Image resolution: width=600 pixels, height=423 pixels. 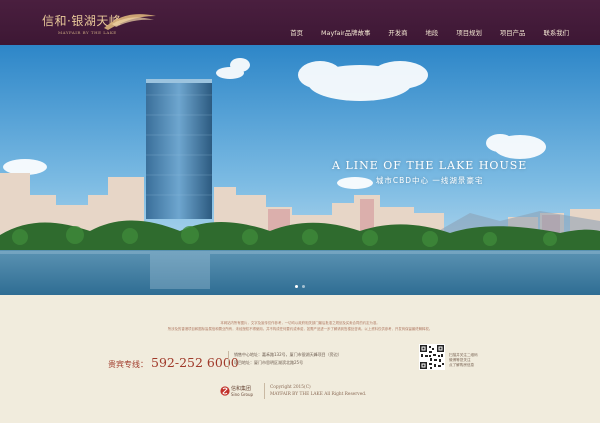 I want to click on footer-divider, so click(x=228, y=360).